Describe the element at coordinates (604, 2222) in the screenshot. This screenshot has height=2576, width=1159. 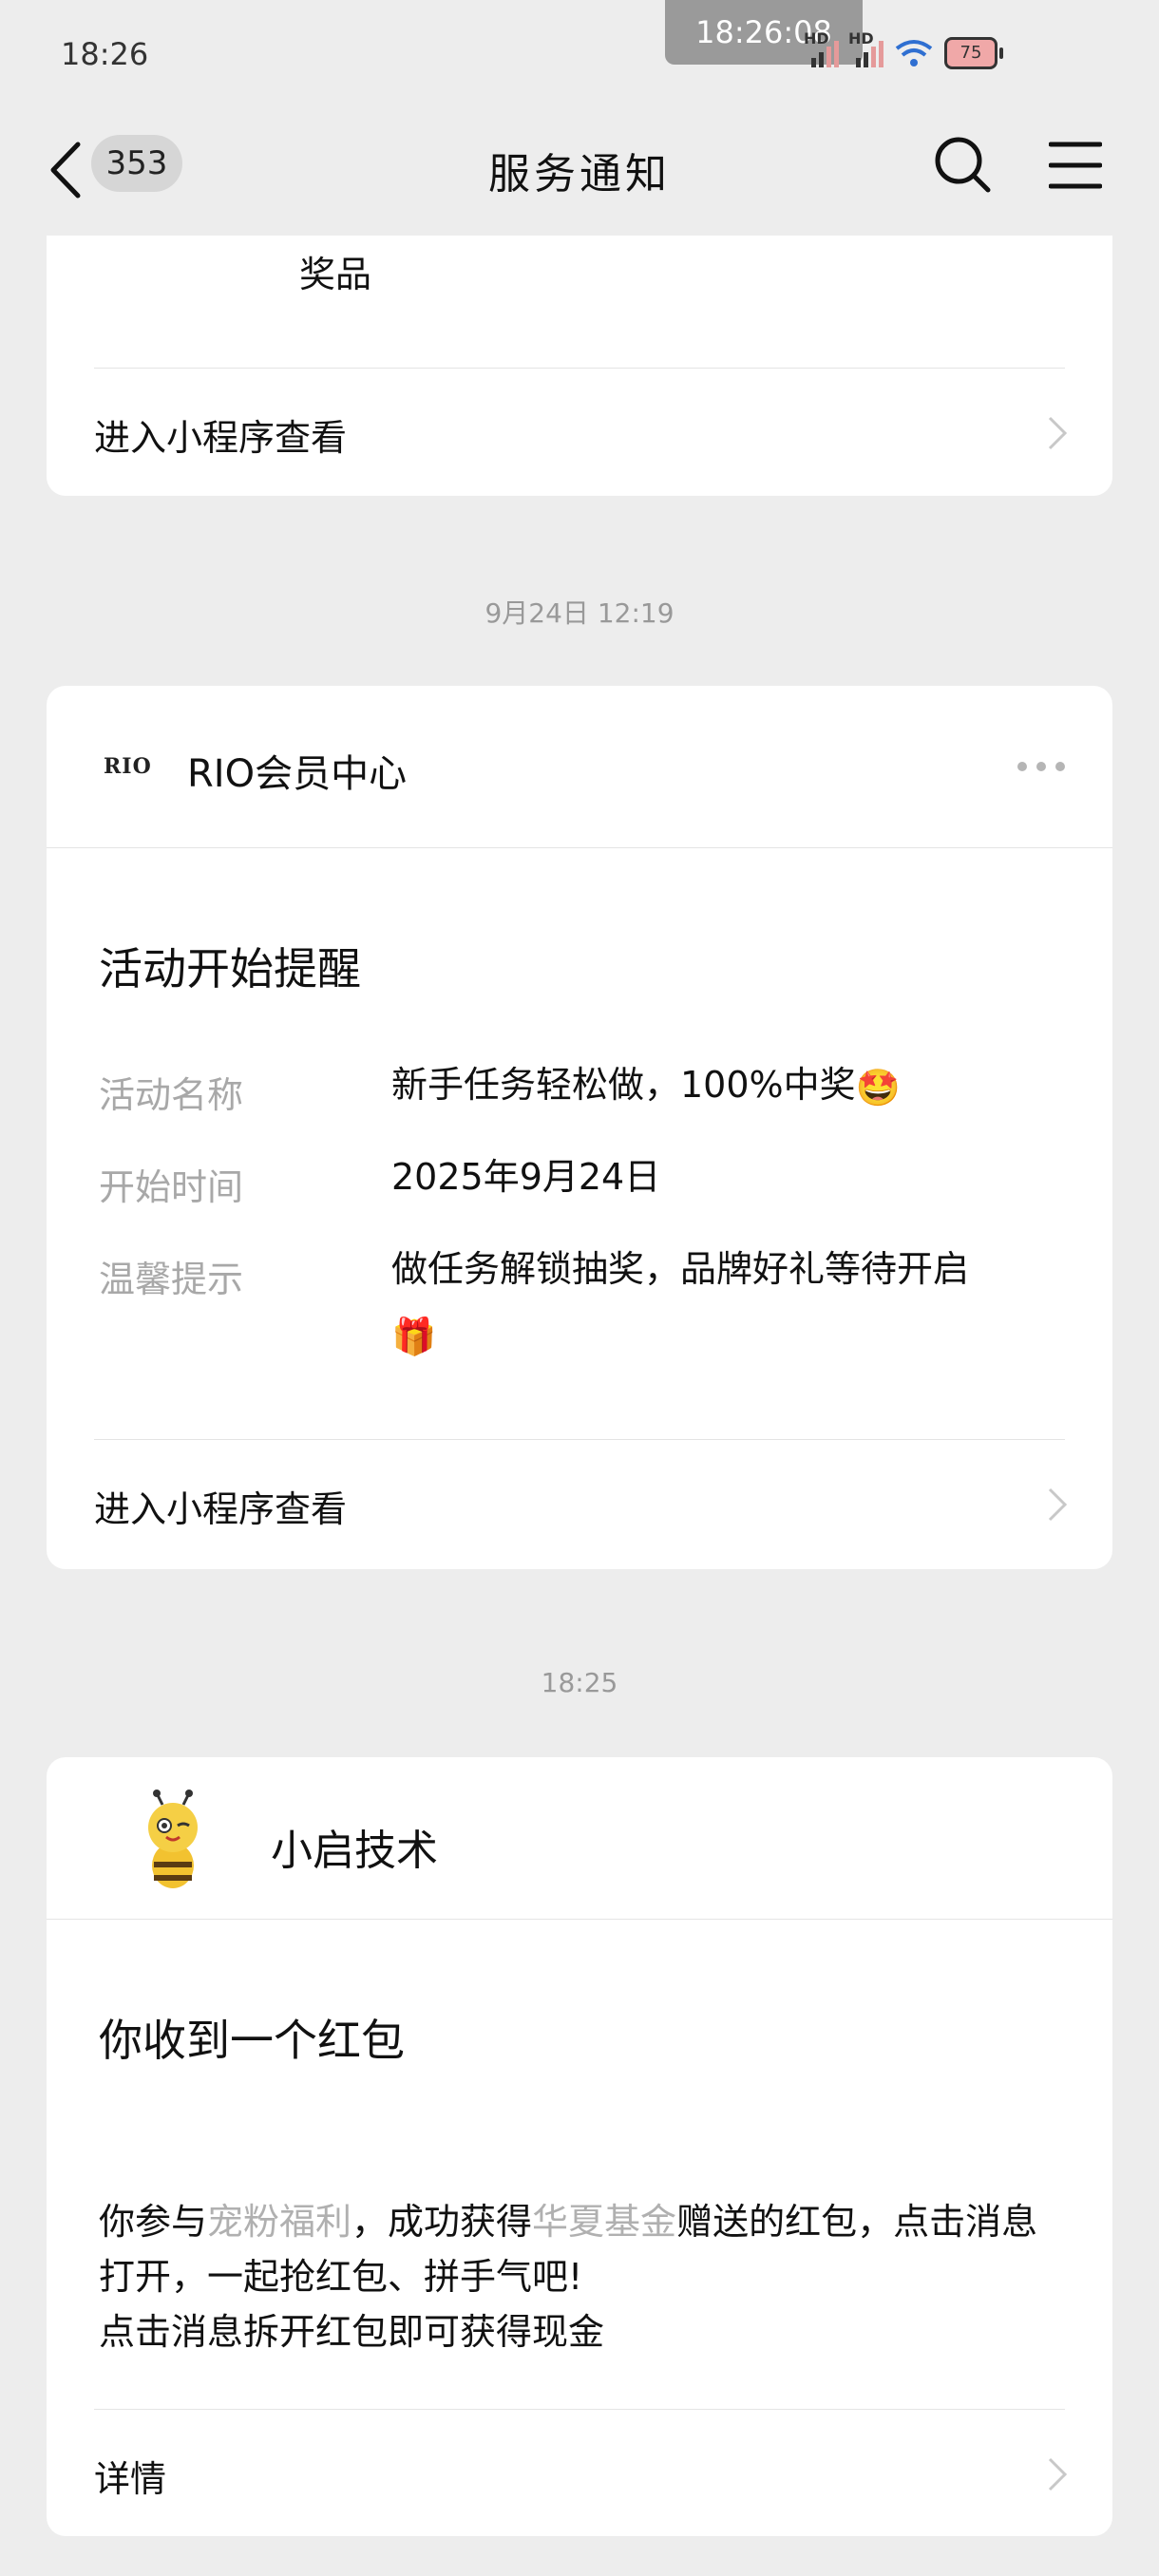
I see `highlight-text: 华夏基金` at that location.